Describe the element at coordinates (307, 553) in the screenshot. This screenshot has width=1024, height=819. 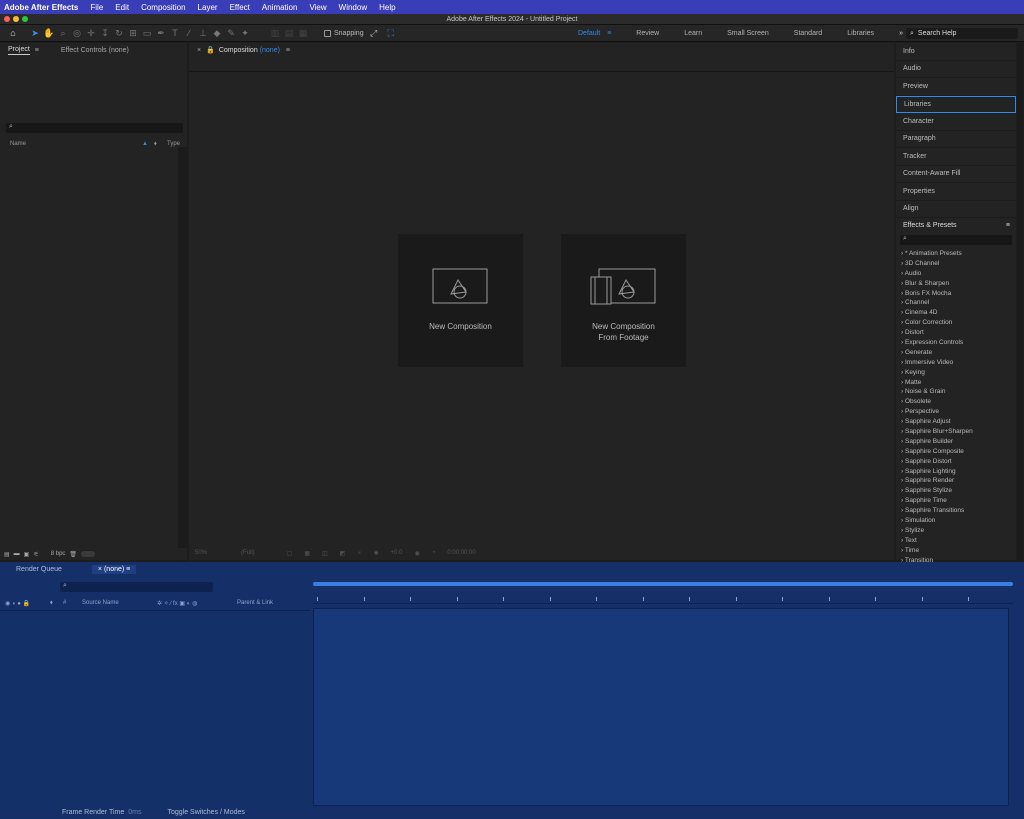
I see `transparency-grid-icon: ▦` at that location.